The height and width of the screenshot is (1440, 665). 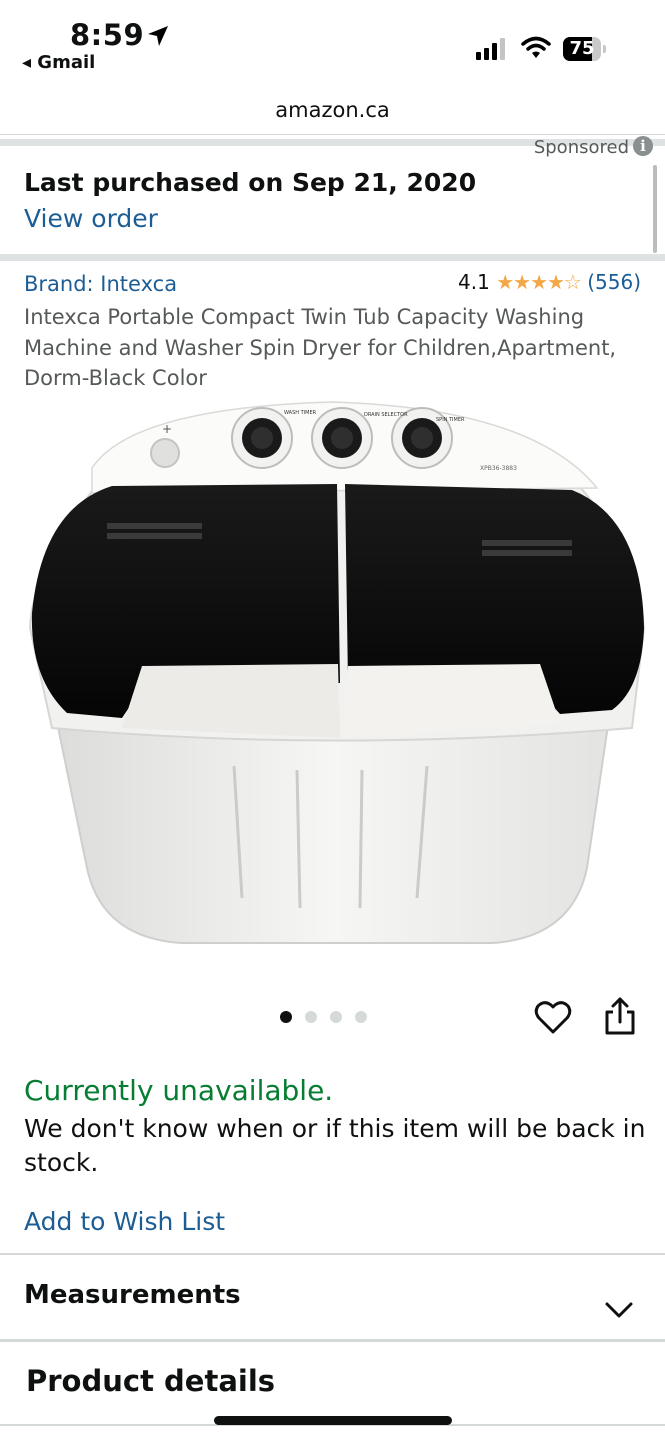 What do you see at coordinates (332, 110) in the screenshot?
I see `browser-url: amazon.ca` at bounding box center [332, 110].